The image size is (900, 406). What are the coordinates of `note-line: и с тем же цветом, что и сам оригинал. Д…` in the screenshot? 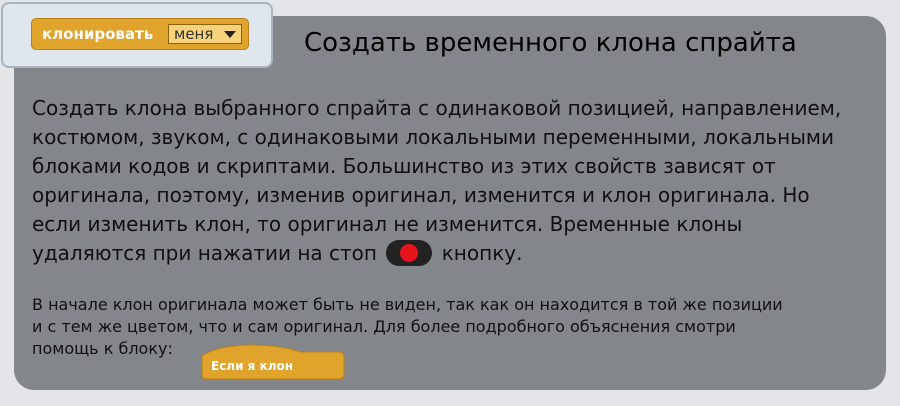 It's located at (384, 326).